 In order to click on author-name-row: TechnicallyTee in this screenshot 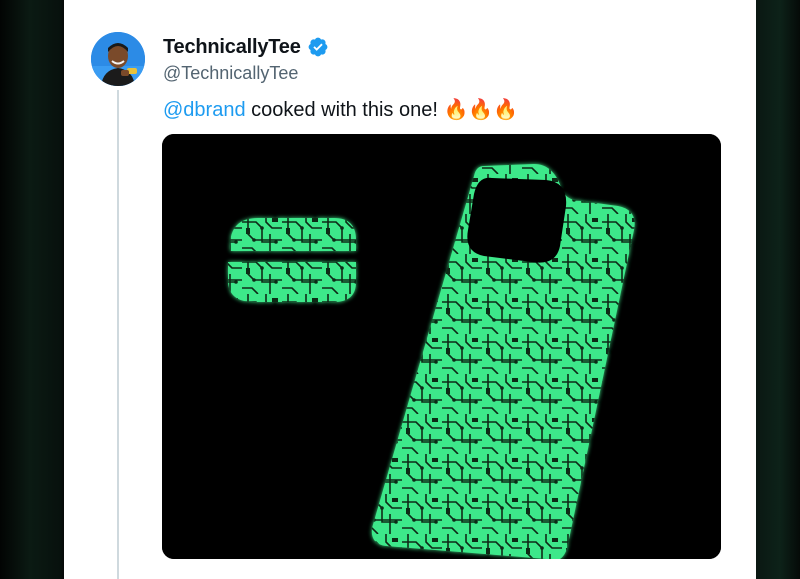, I will do `click(246, 47)`.